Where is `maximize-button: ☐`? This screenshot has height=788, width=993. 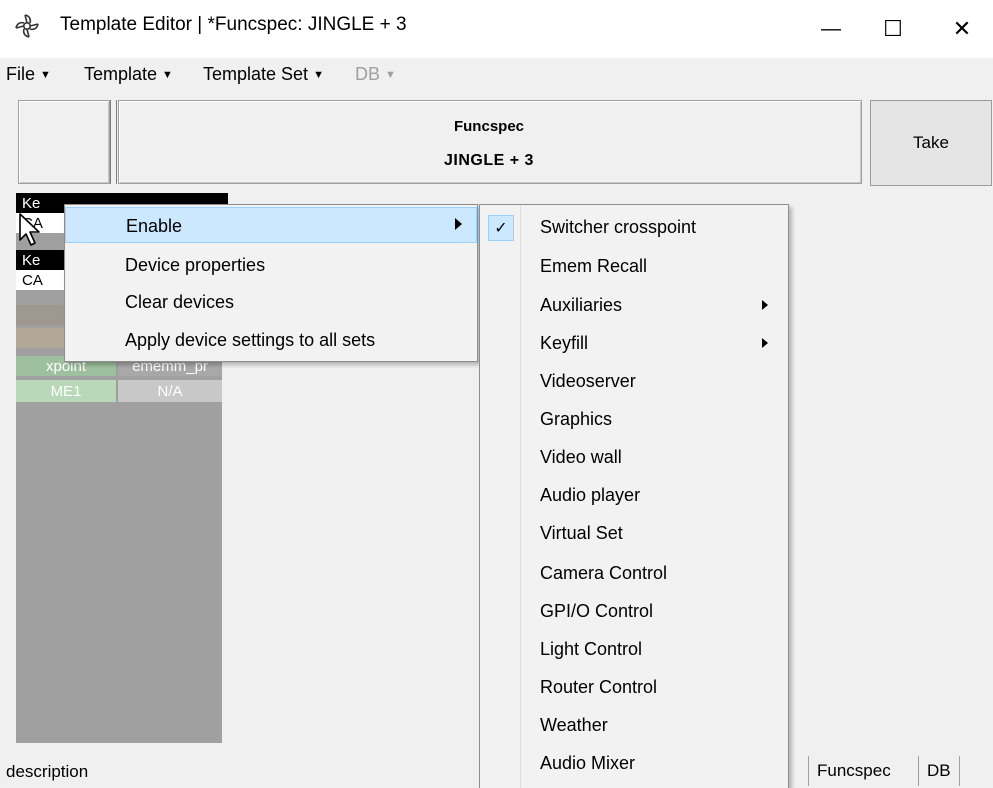 maximize-button: ☐ is located at coordinates (893, 29).